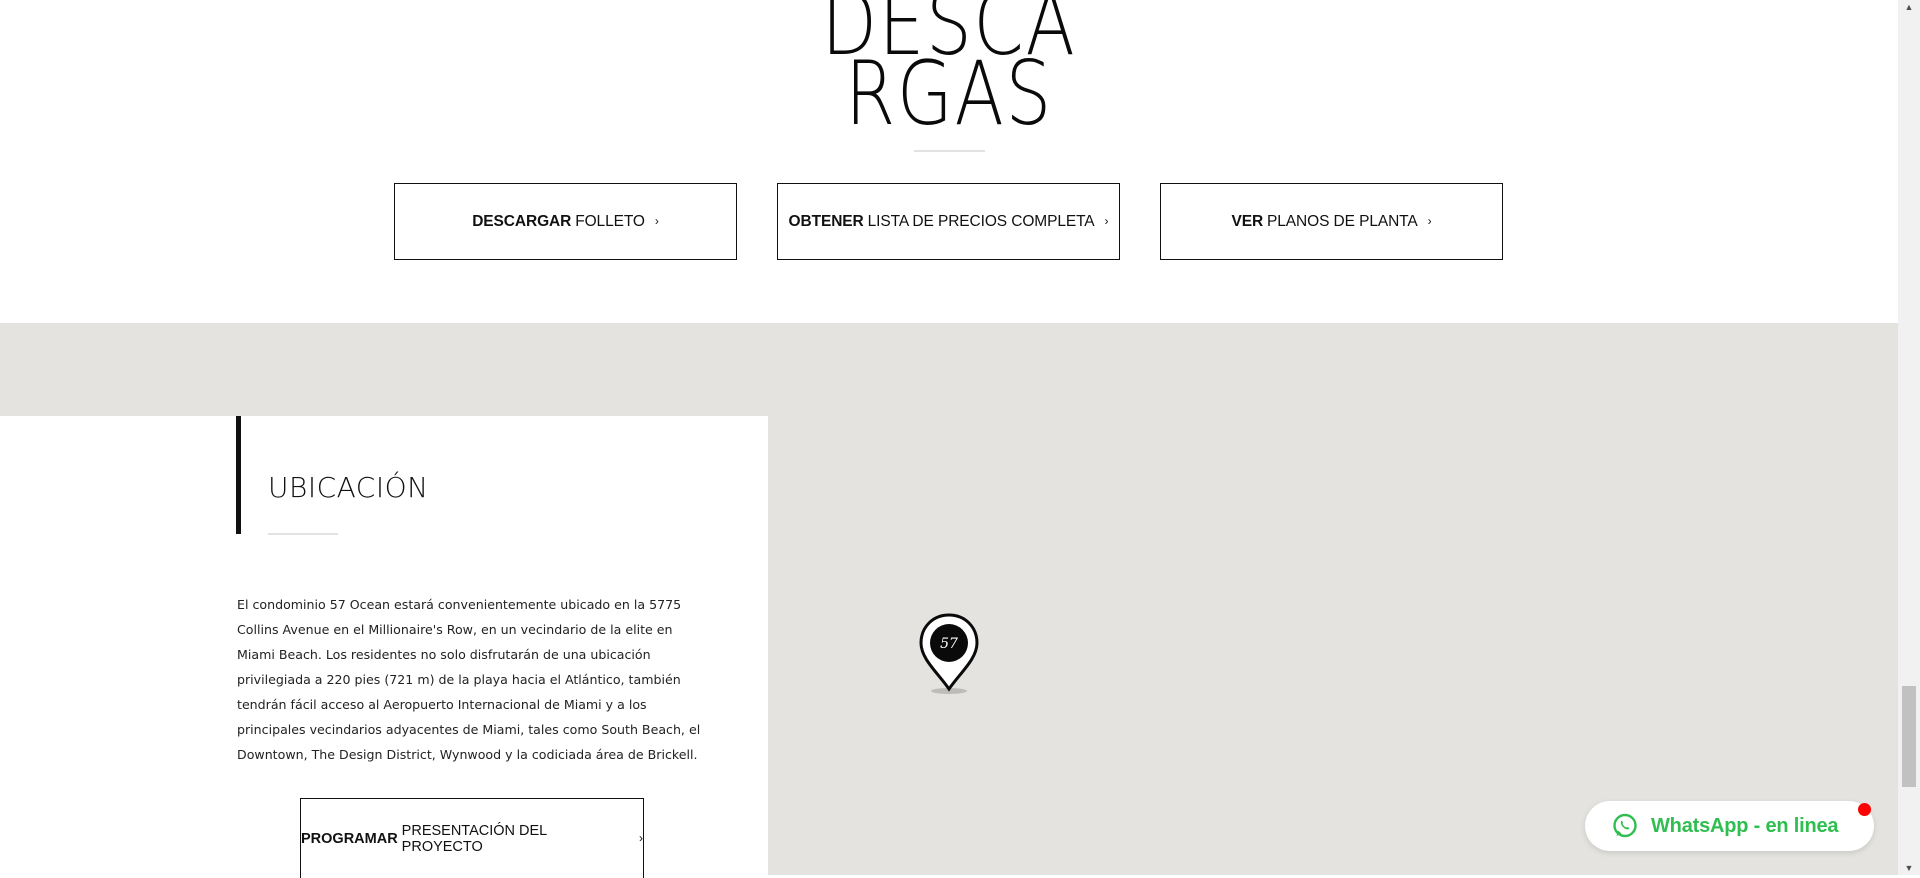 Image resolution: width=1920 pixels, height=878 pixels. What do you see at coordinates (949, 644) in the screenshot?
I see `map-pin-label: 57` at bounding box center [949, 644].